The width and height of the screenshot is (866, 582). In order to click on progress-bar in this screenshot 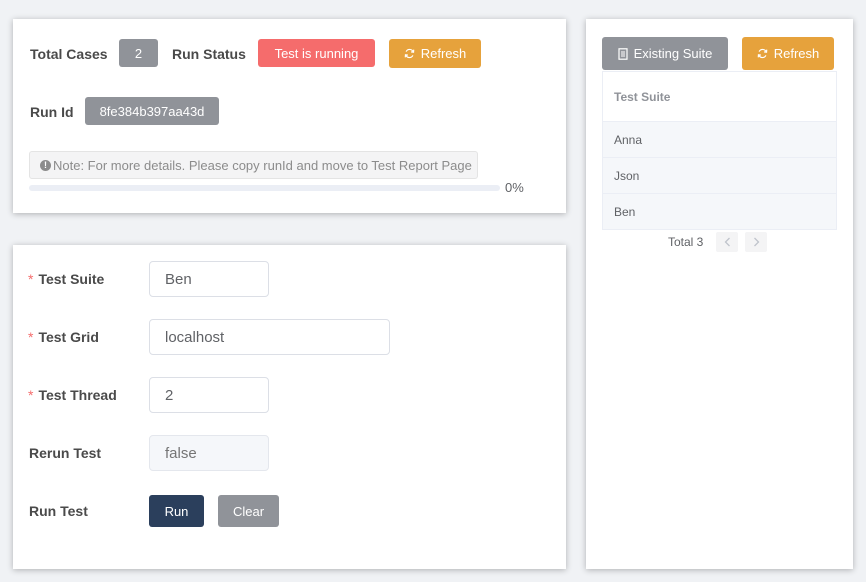, I will do `click(264, 188)`.